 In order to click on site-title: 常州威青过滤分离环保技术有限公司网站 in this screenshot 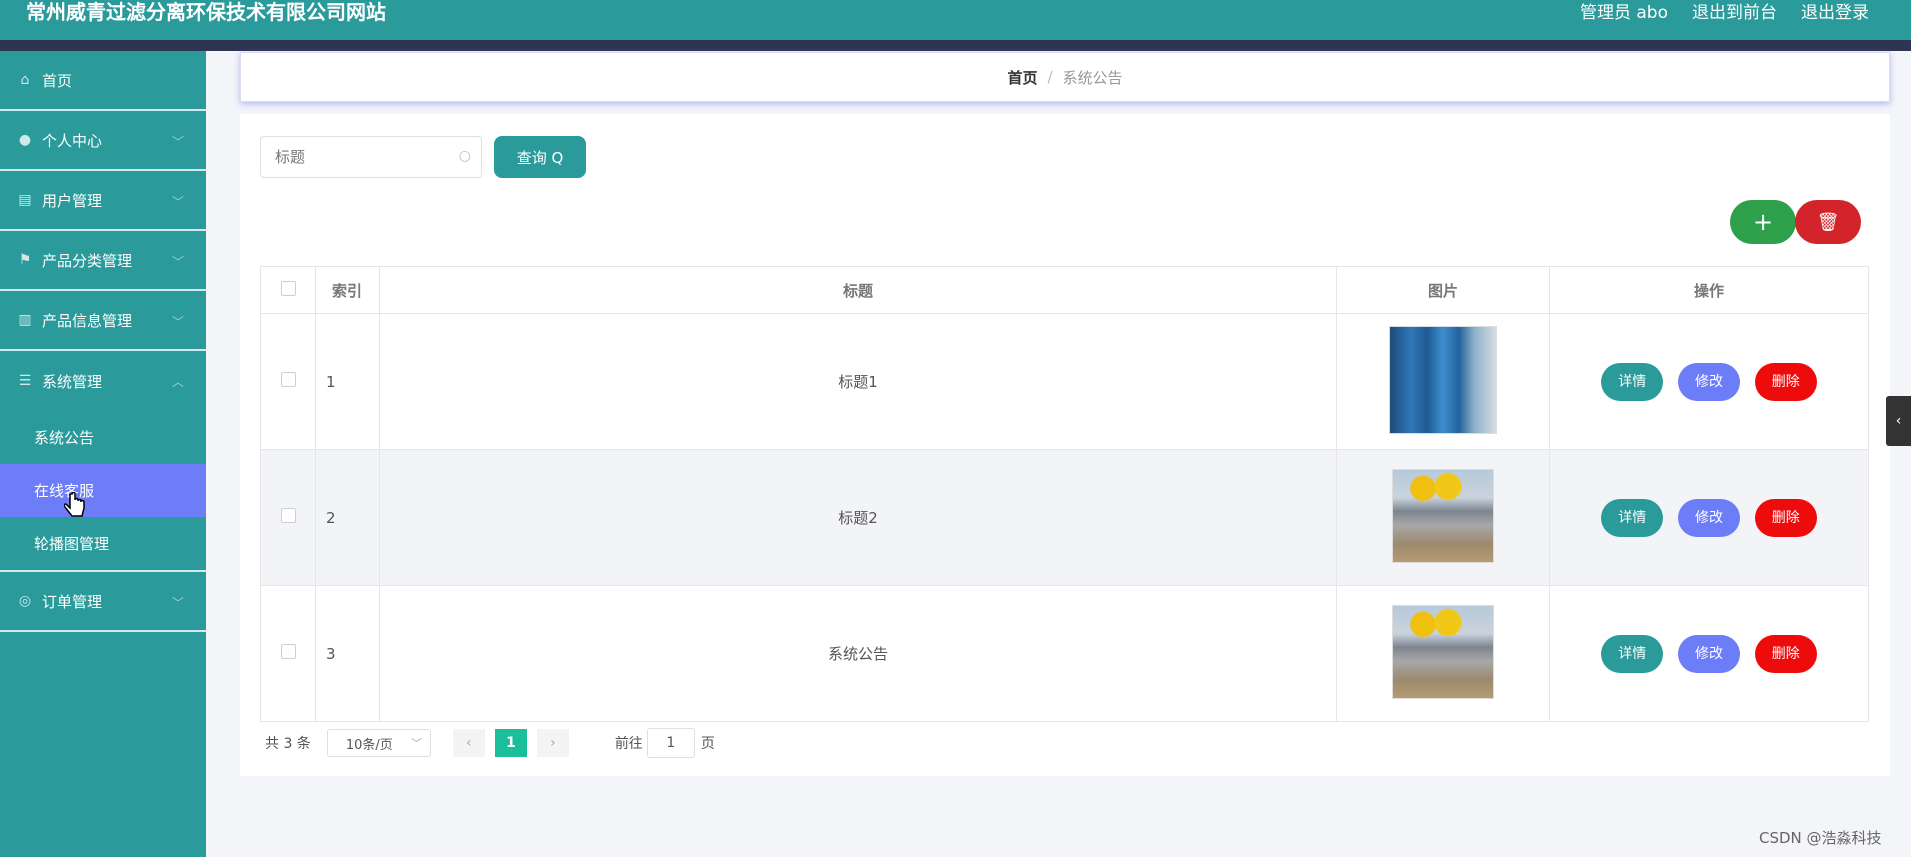, I will do `click(206, 12)`.